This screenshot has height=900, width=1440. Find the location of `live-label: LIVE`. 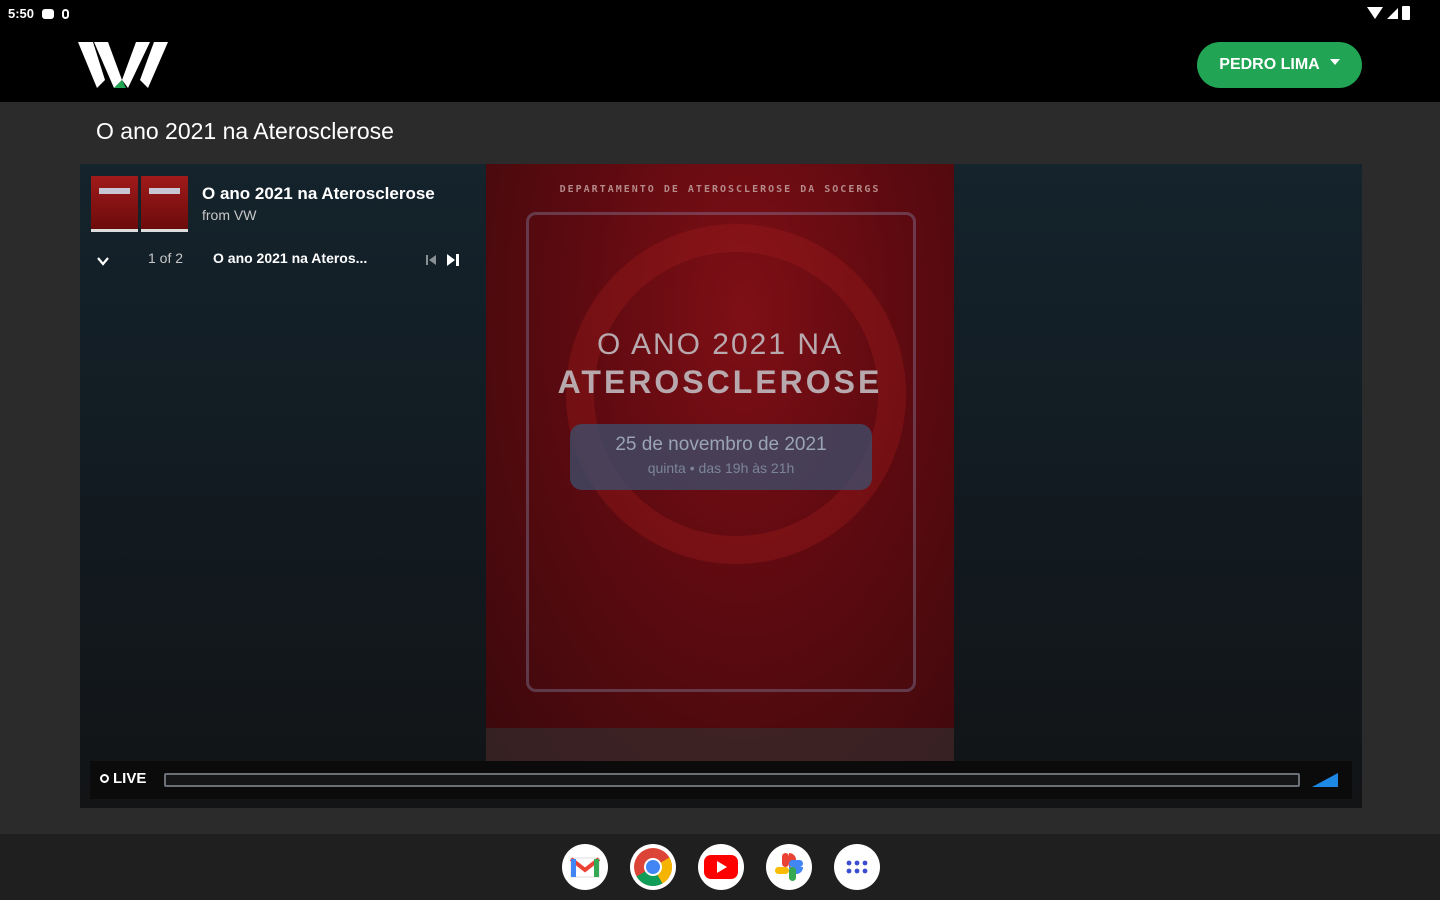

live-label: LIVE is located at coordinates (130, 778).